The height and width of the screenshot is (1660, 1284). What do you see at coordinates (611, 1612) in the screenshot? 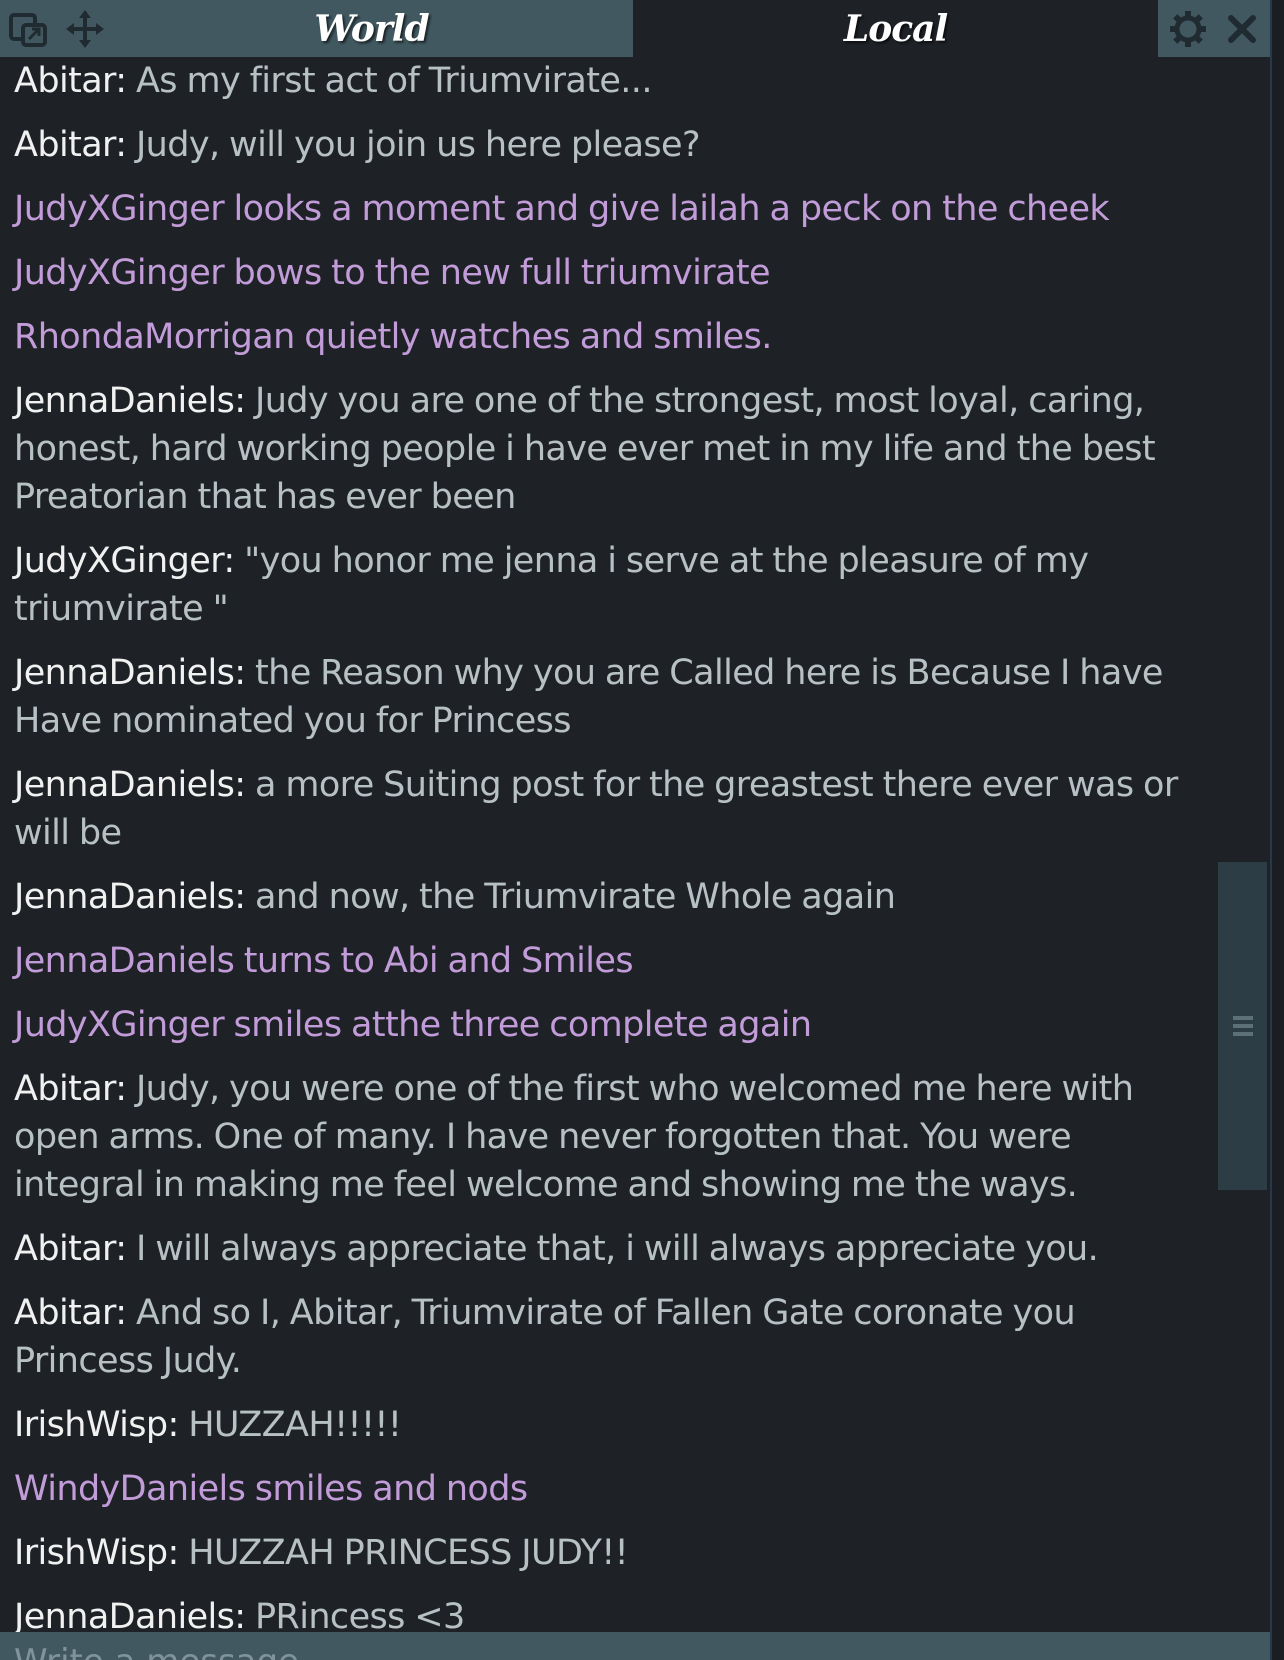
I see `chat-message: JennaDaniels: PRincess <3` at bounding box center [611, 1612].